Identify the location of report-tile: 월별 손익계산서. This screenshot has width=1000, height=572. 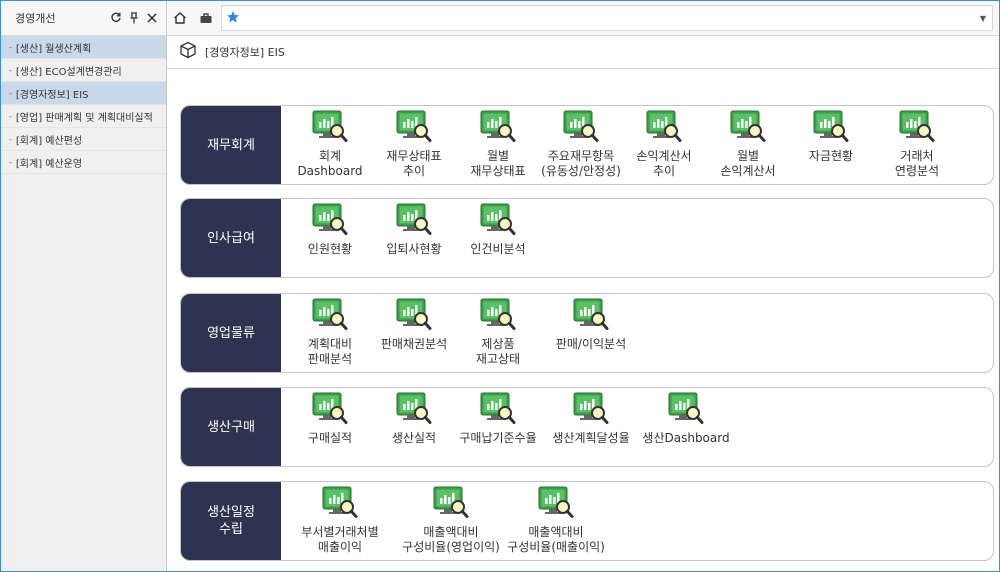
(748, 144).